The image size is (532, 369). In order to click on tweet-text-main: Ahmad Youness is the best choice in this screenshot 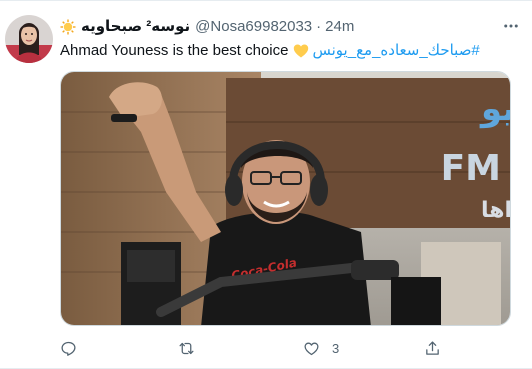, I will do `click(174, 50)`.